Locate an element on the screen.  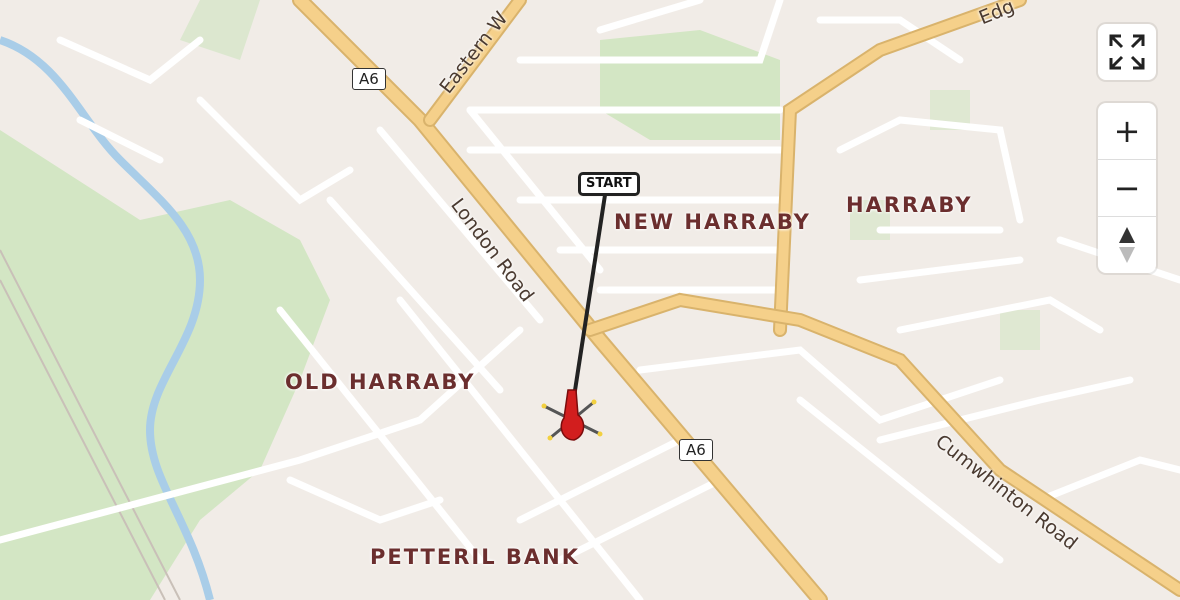
zoom-controls: + − is located at coordinates (1127, 188).